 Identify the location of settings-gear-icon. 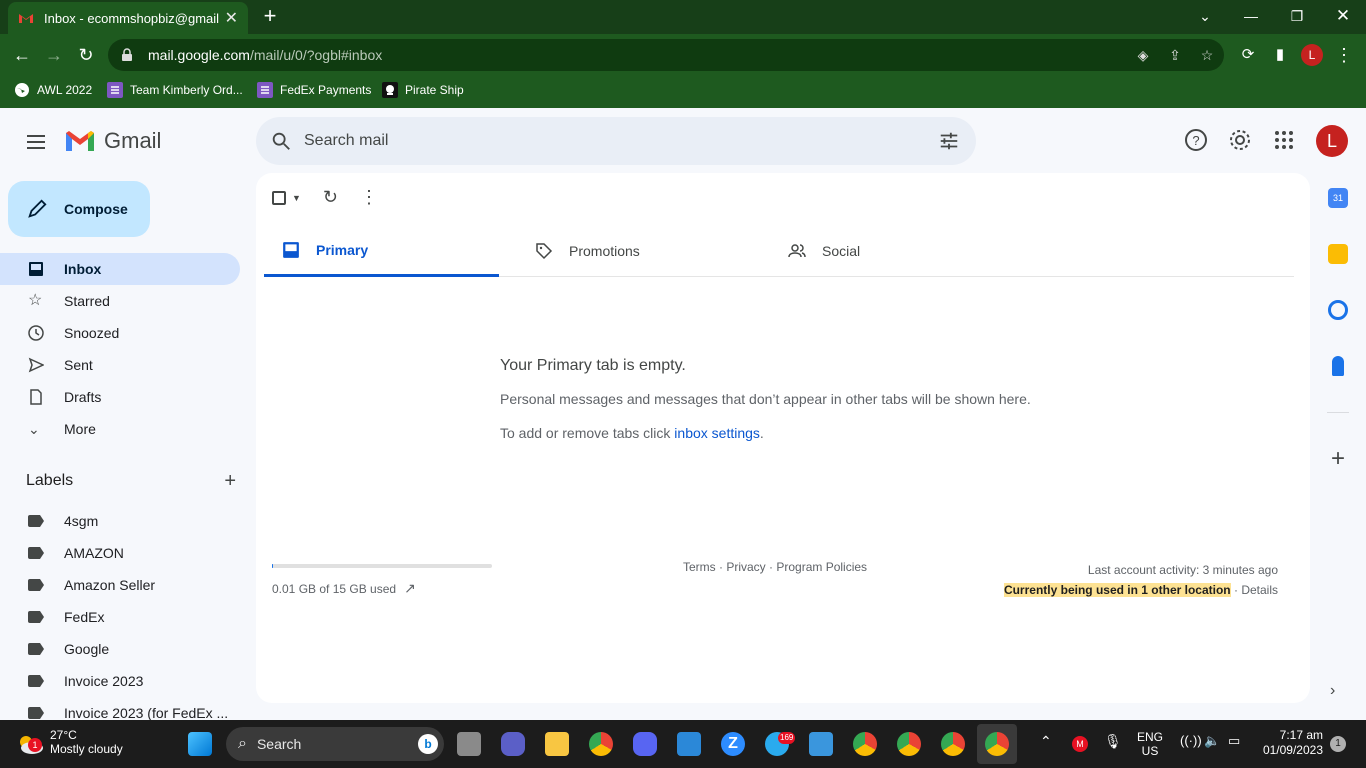
(1240, 140).